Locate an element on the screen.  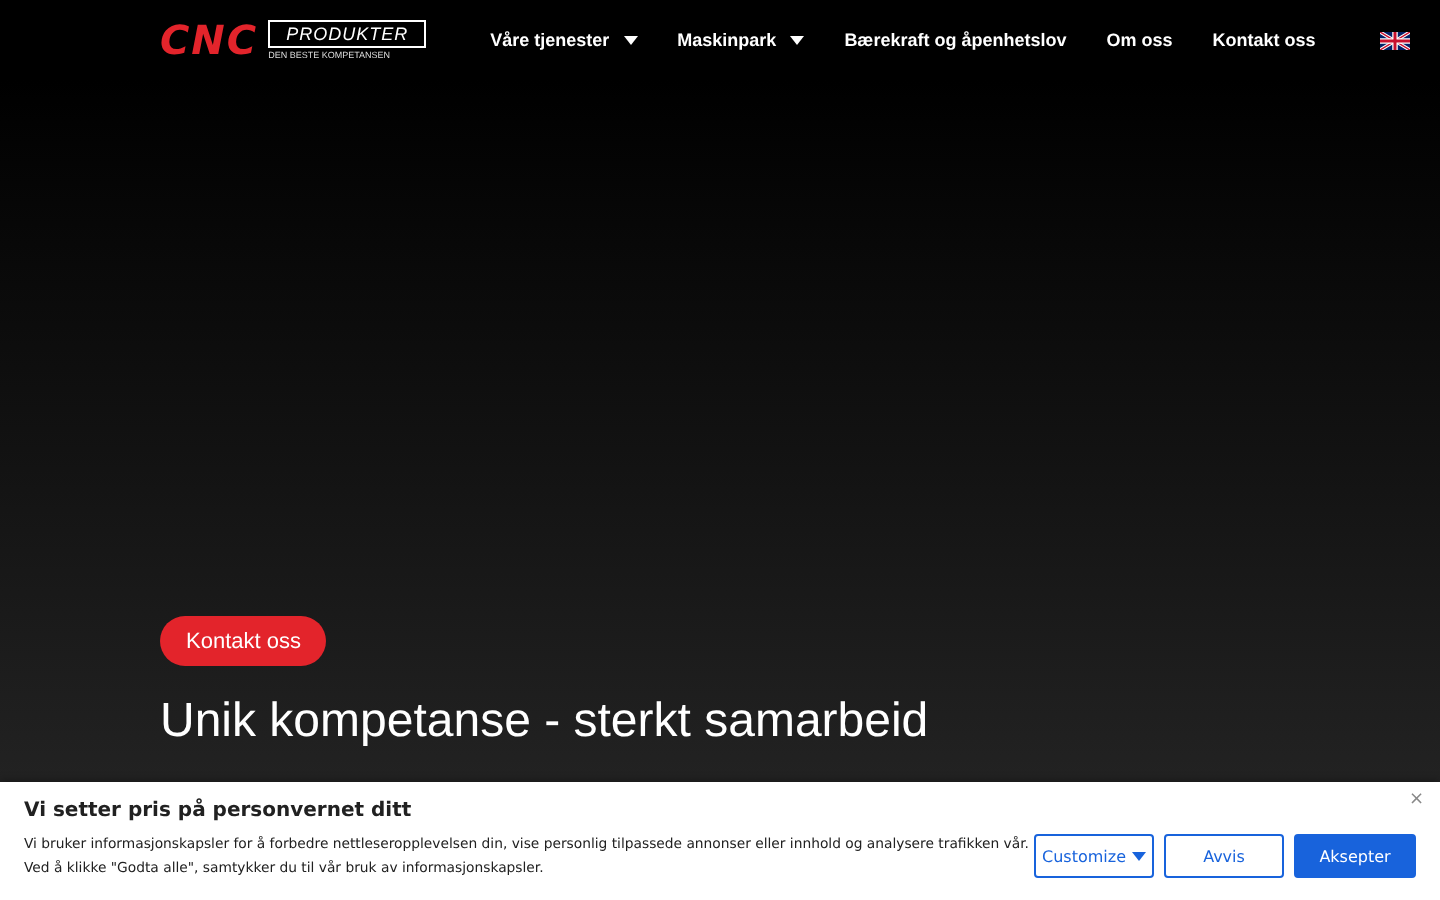
consent-button: Avvis is located at coordinates (1224, 856).